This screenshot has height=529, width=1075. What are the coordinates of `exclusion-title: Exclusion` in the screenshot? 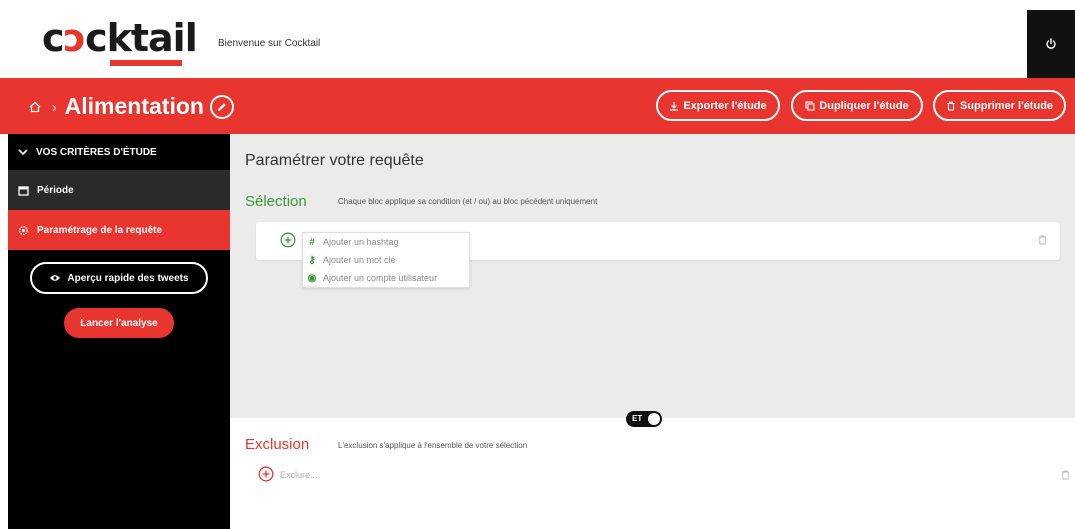 It's located at (277, 444).